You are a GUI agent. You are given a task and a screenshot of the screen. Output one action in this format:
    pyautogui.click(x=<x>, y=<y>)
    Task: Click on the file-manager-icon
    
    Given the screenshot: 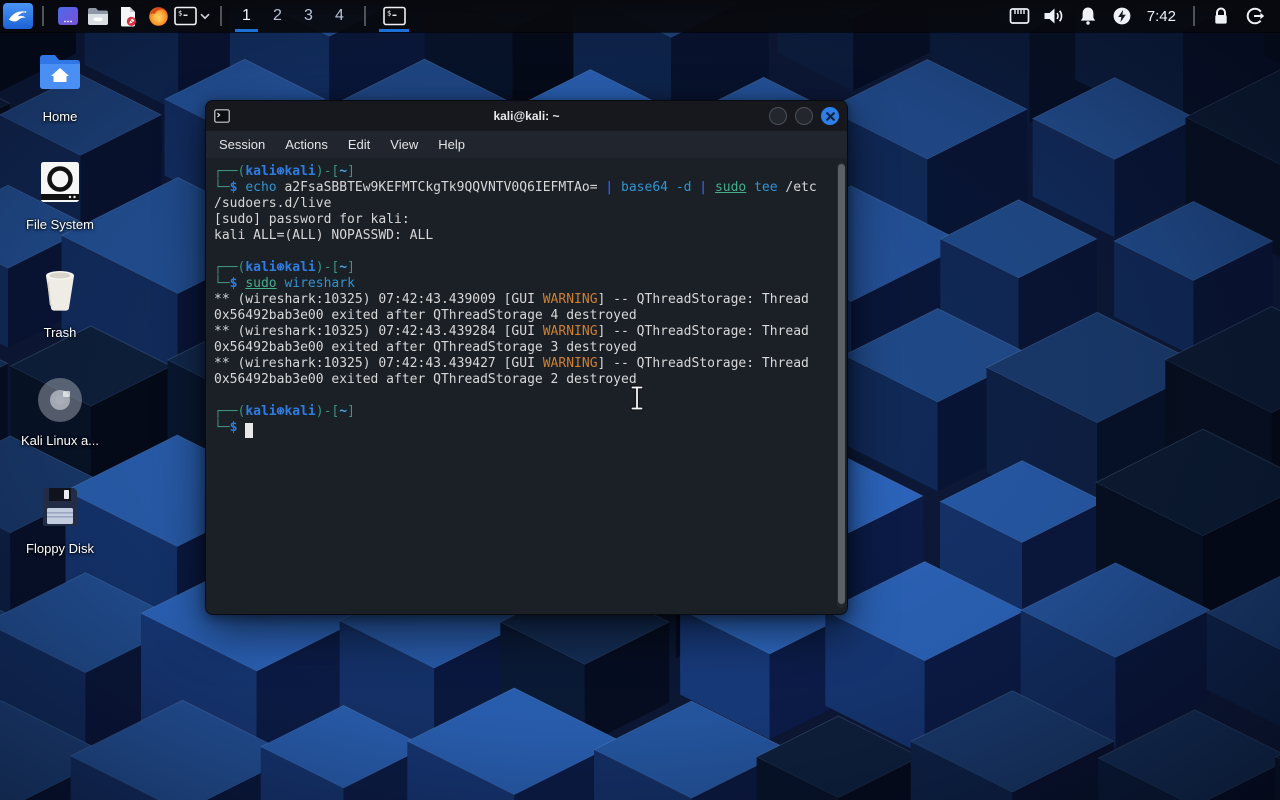 What is the action you would take?
    pyautogui.click(x=98, y=16)
    